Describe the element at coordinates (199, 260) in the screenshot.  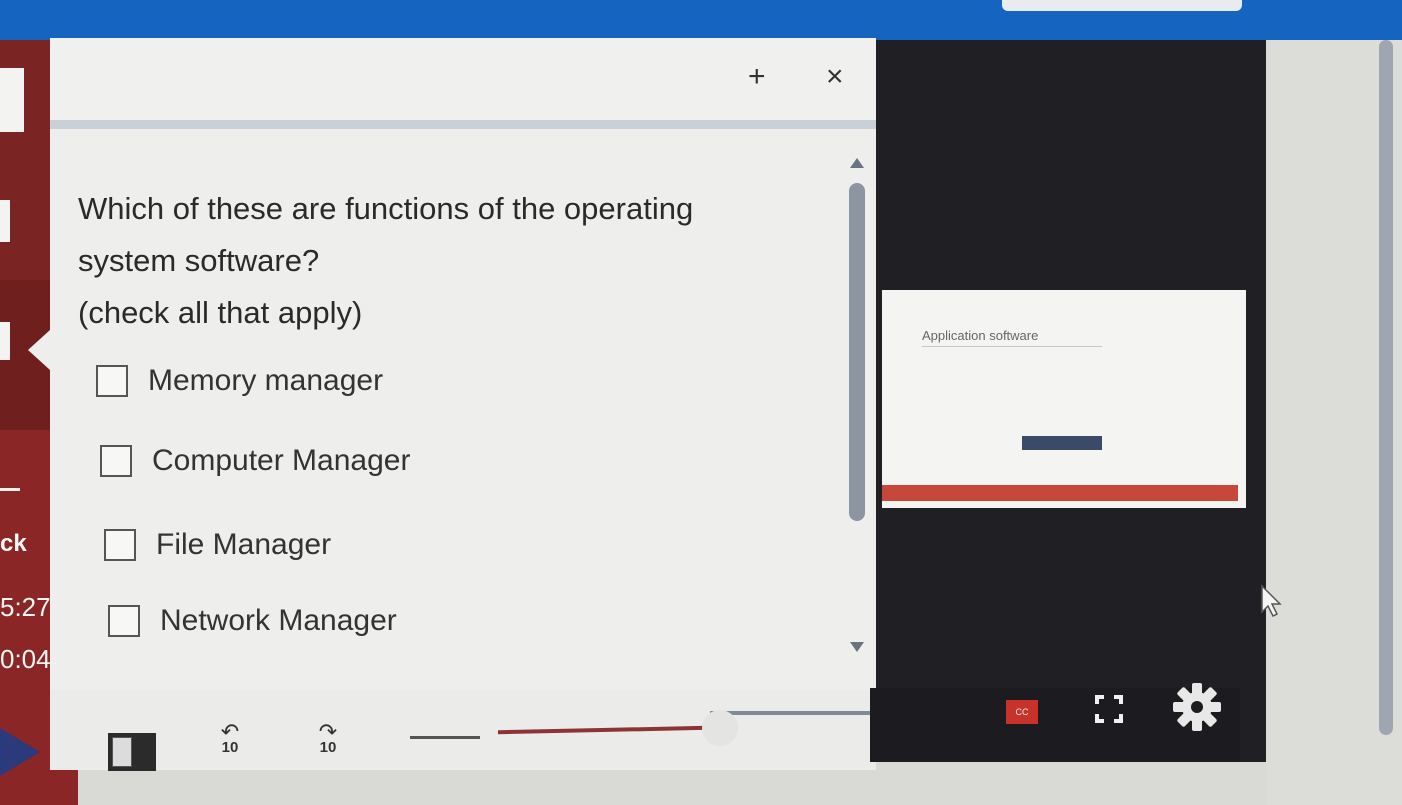
I see `question-line: system software?` at that location.